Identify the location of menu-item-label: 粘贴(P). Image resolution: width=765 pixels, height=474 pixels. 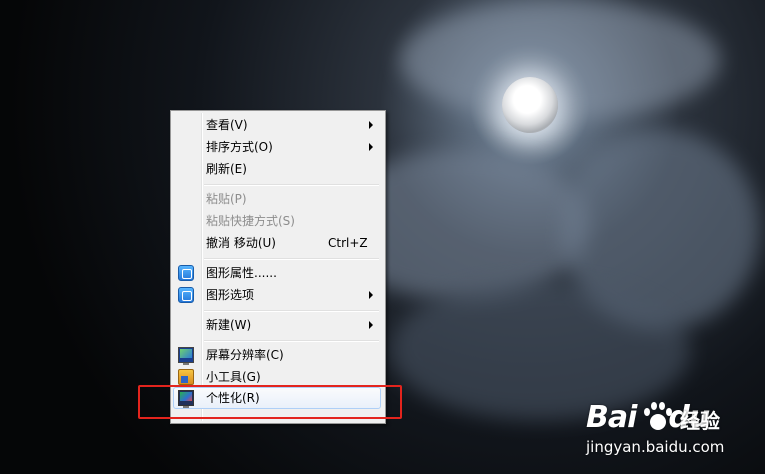
(226, 199).